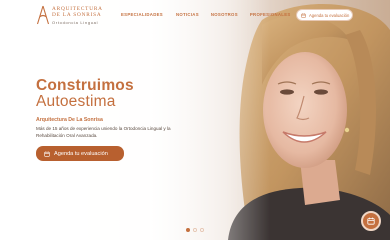 This screenshot has width=390, height=240. I want to click on hero-cta-label: Agenda tu evaluación, so click(81, 153).